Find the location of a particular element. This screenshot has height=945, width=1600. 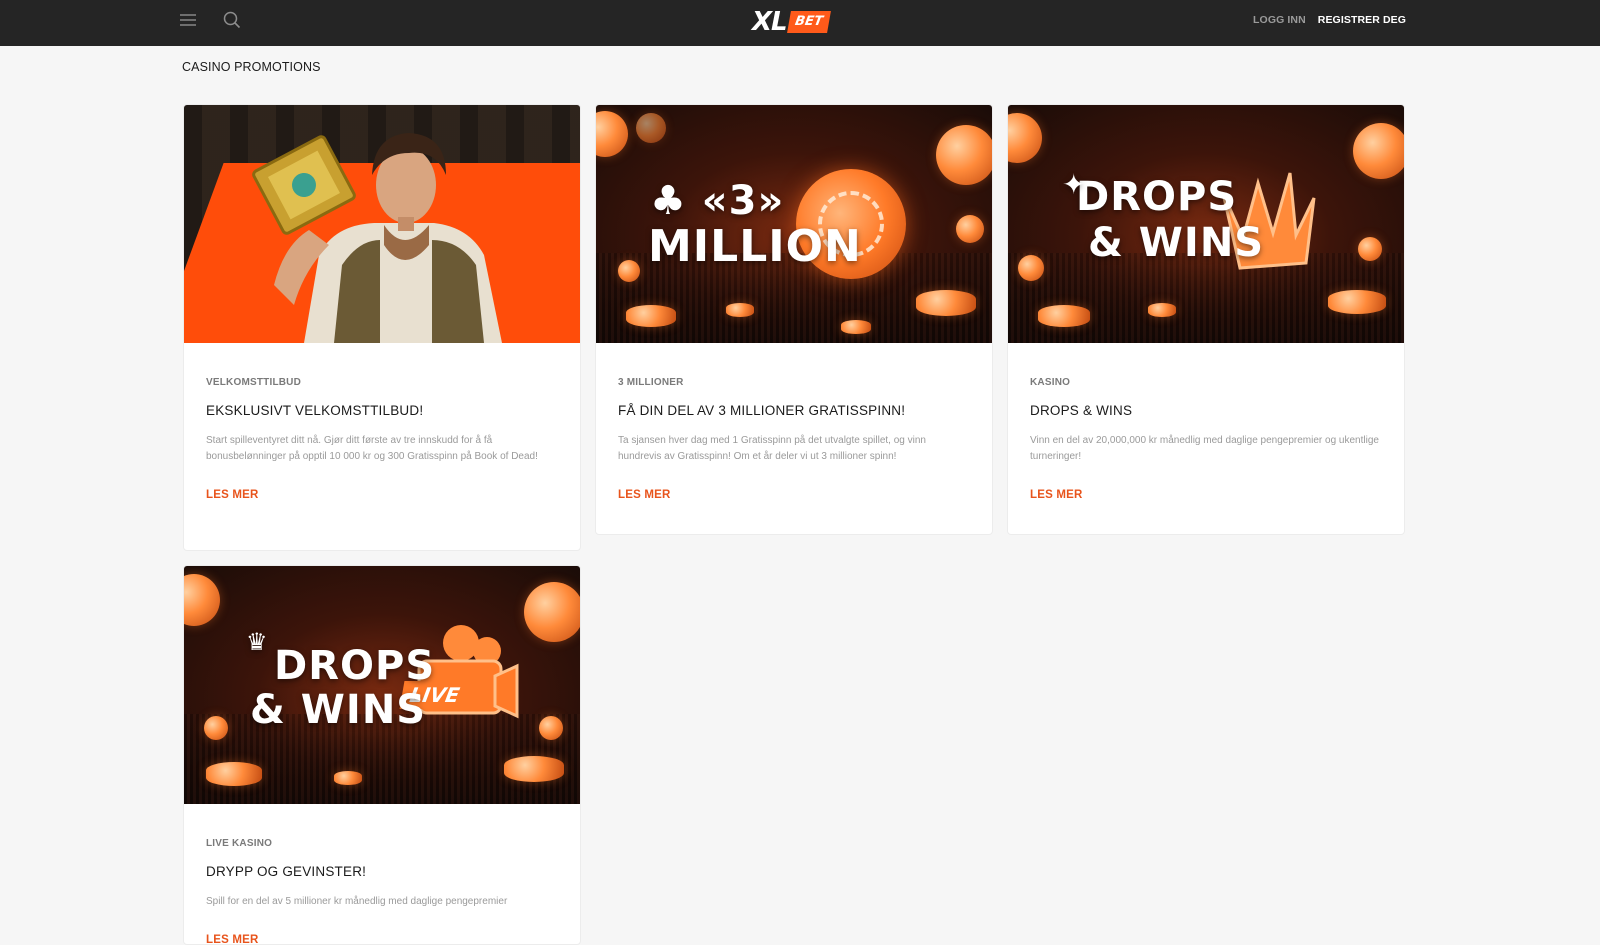

auth-links: LOGG INN REGISTRER DEG is located at coordinates (1329, 20).